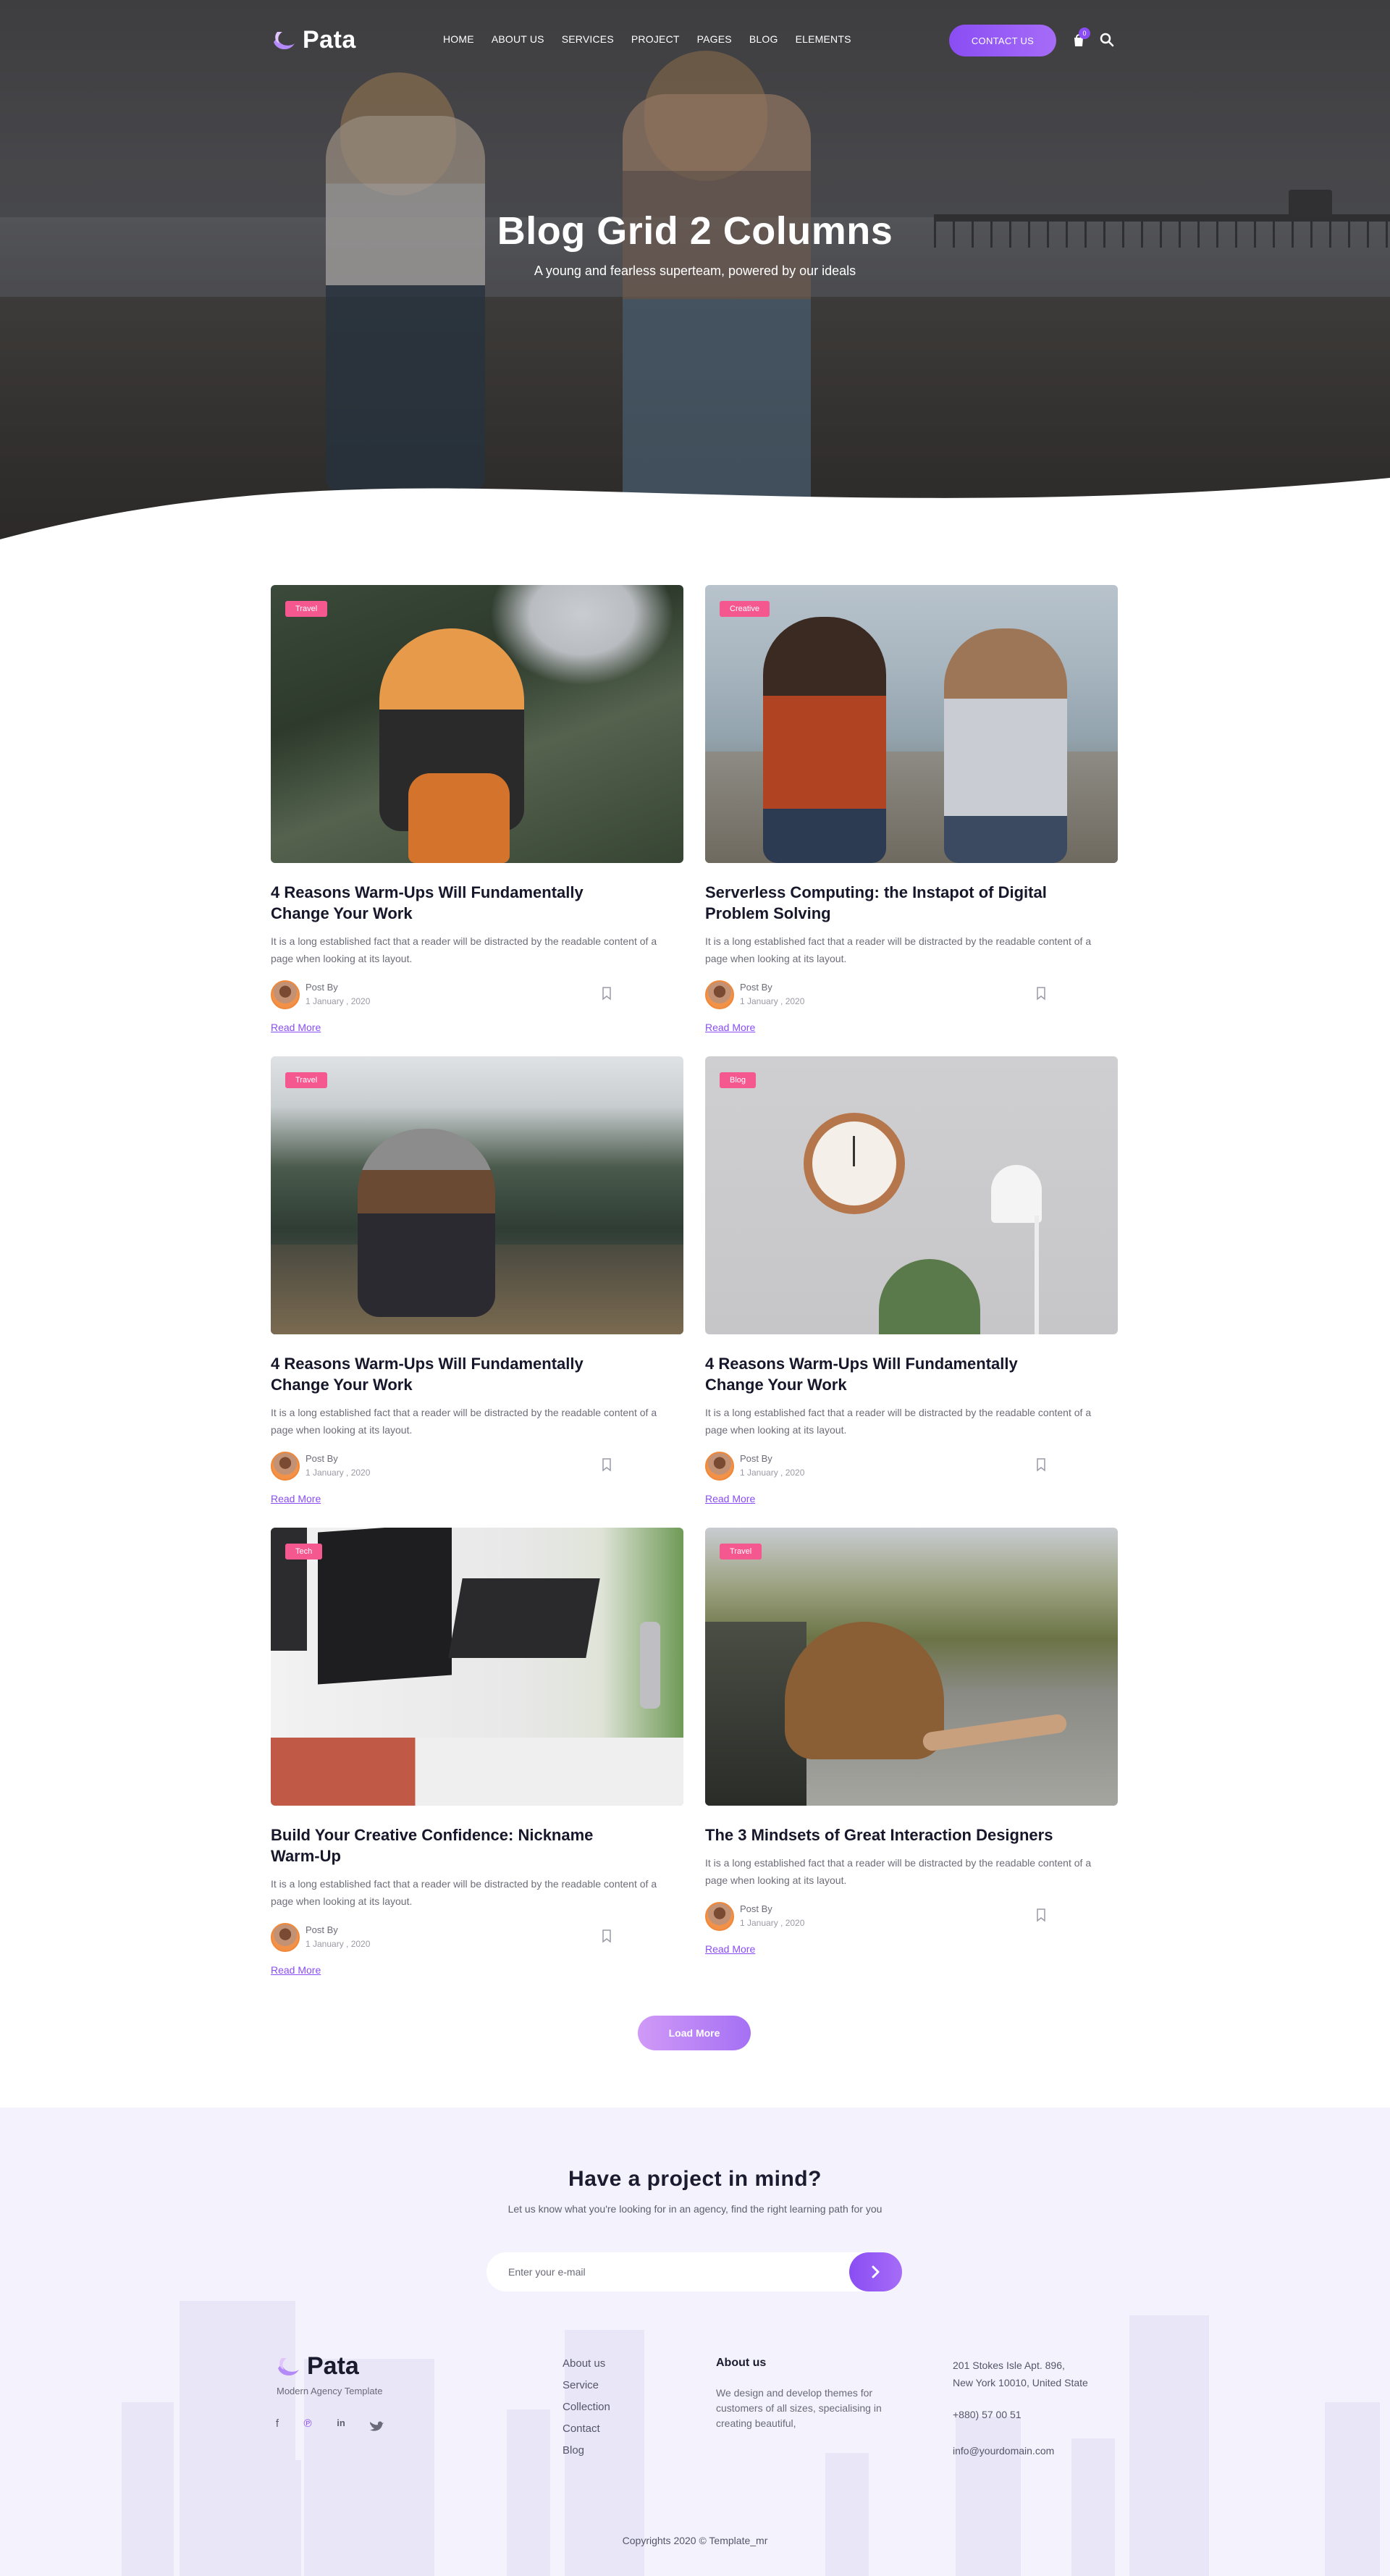 Image resolution: width=1390 pixels, height=2576 pixels. Describe the element at coordinates (865, 1690) in the screenshot. I see `woman-hair` at that location.